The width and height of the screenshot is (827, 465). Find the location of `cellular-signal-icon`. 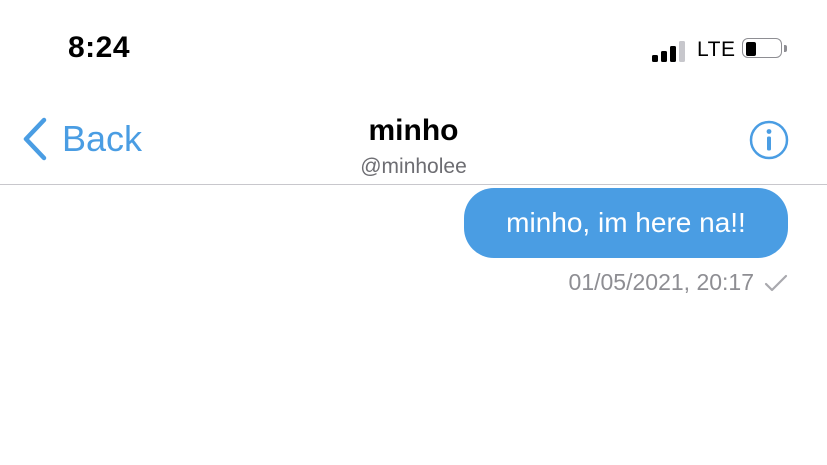

cellular-signal-icon is located at coordinates (671, 51).